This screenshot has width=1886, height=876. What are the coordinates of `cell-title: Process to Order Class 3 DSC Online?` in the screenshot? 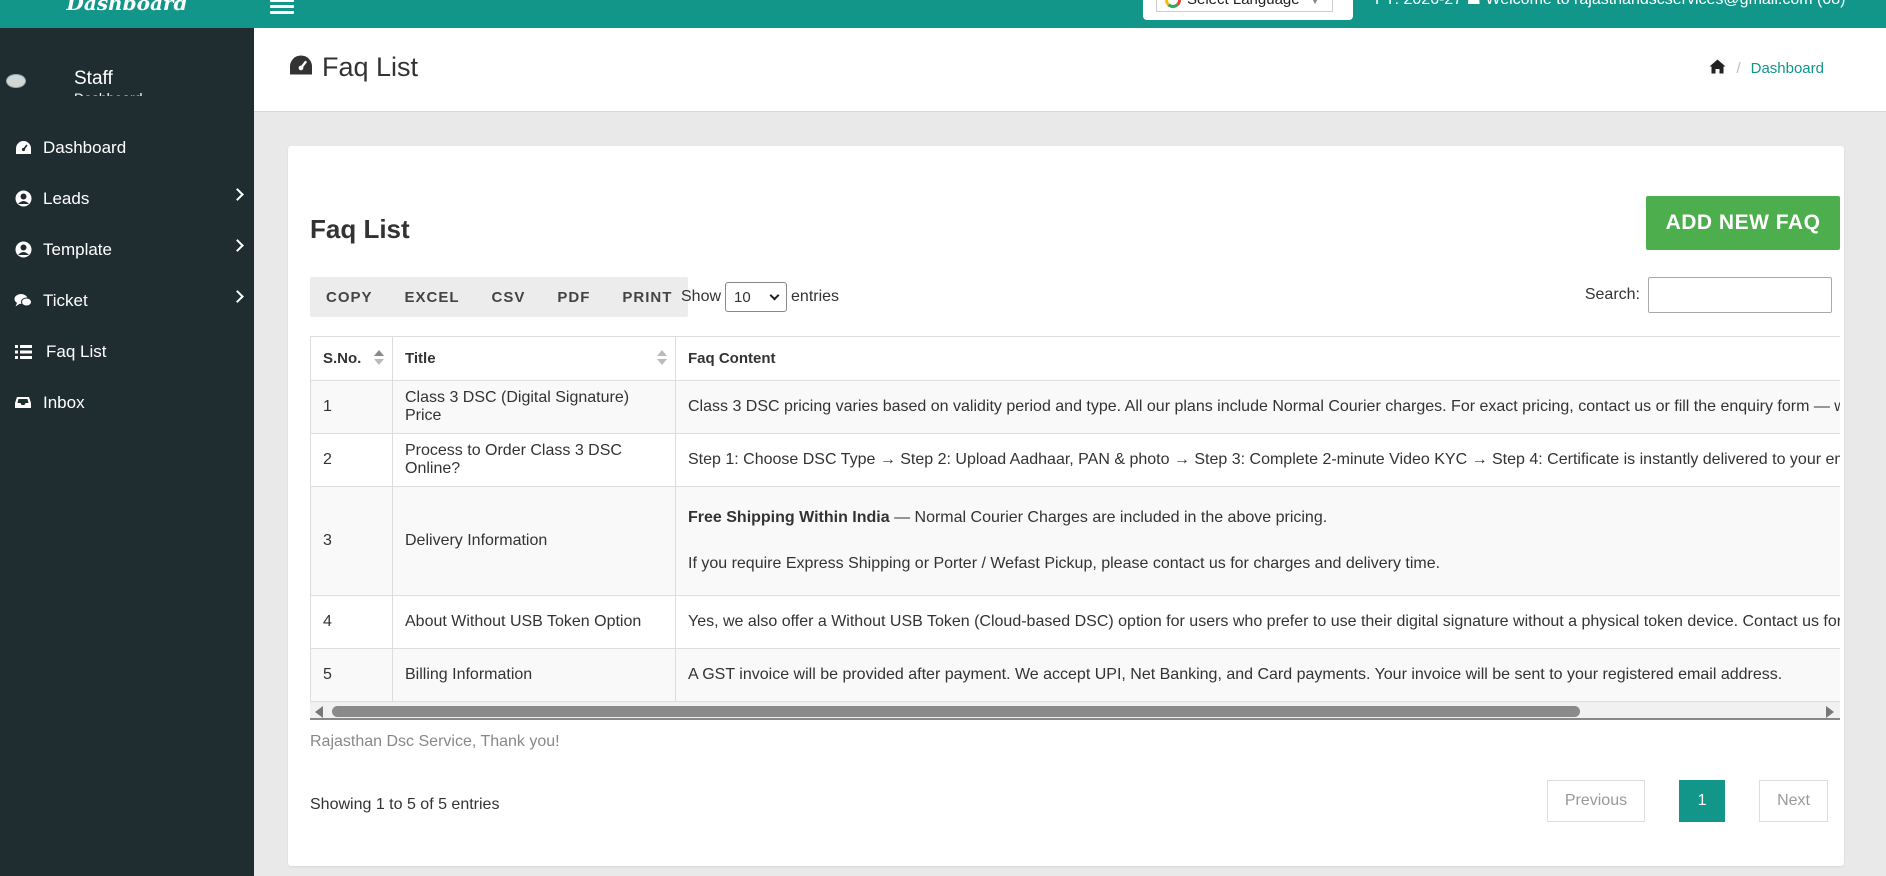 It's located at (534, 460).